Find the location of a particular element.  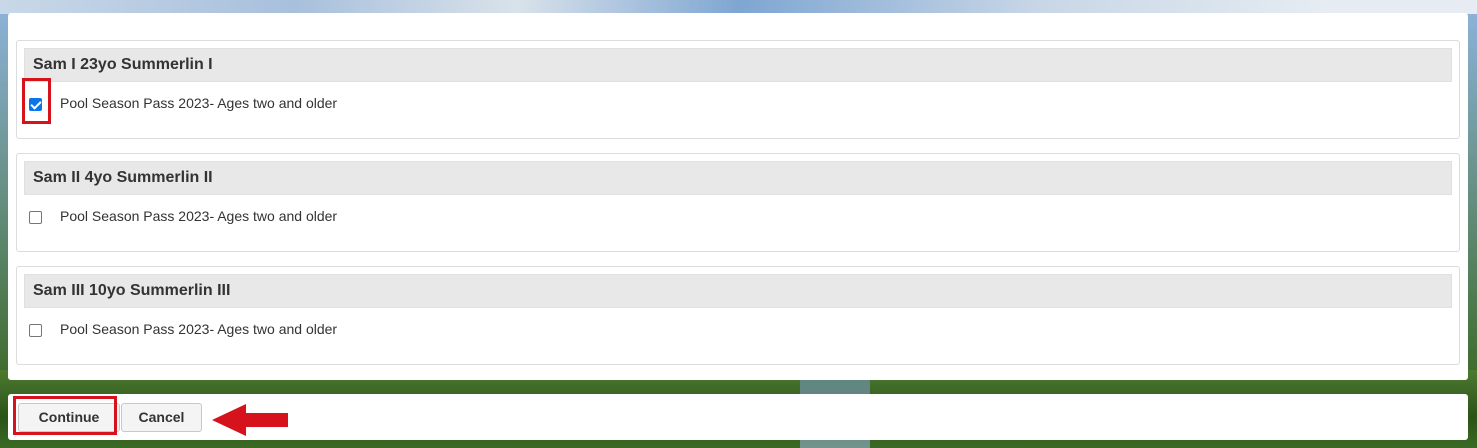

background-sky is located at coordinates (738, 7).